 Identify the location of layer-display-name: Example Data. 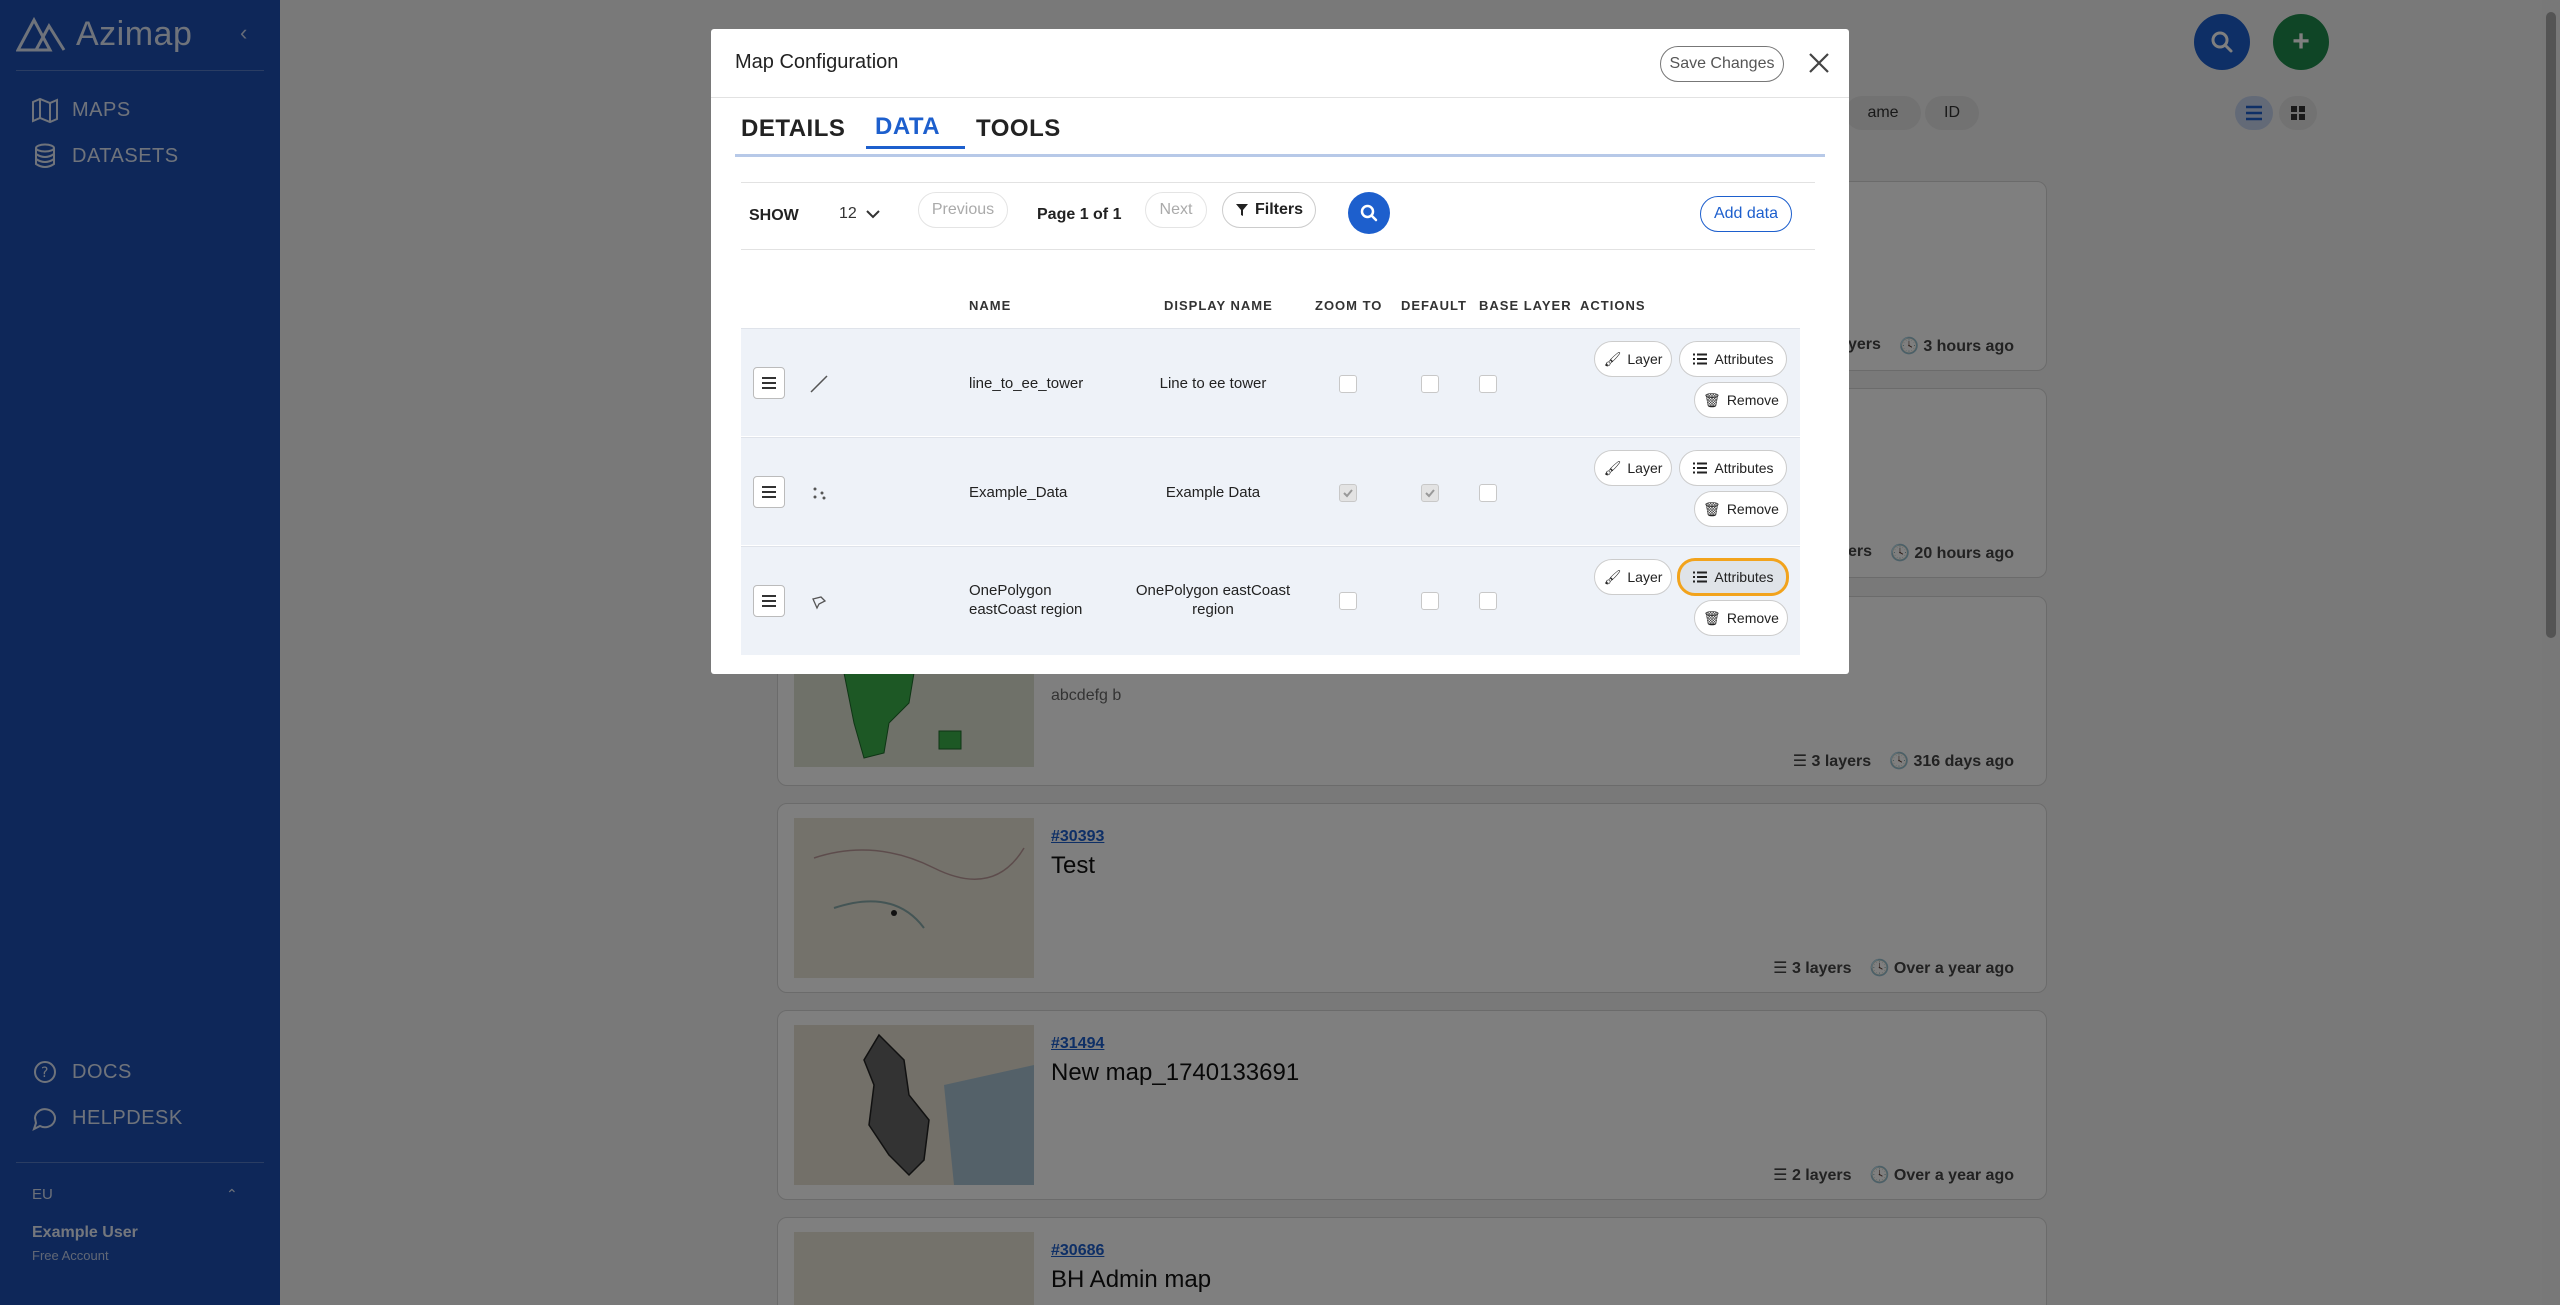
(1213, 492).